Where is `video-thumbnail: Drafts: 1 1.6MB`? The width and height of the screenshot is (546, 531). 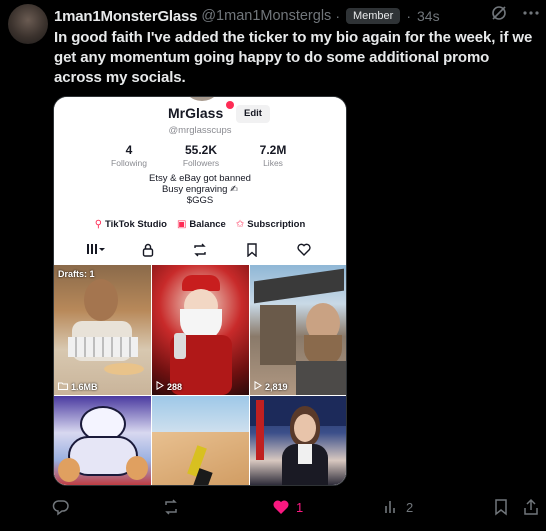 video-thumbnail: Drafts: 1 1.6MB is located at coordinates (102, 330).